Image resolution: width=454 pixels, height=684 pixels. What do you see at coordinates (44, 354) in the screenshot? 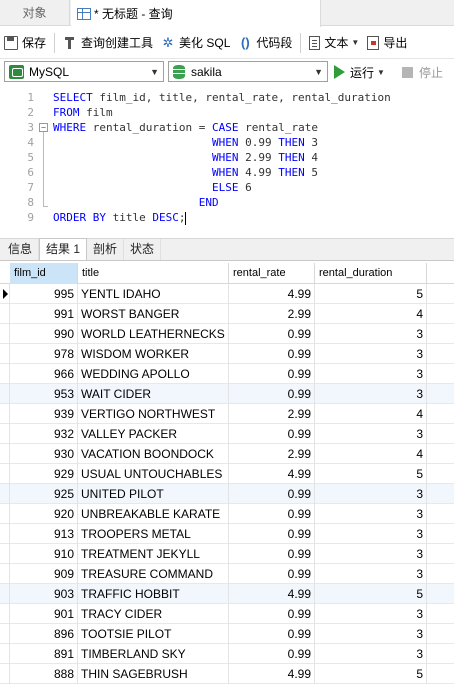
I see `cell-film-id: 978` at bounding box center [44, 354].